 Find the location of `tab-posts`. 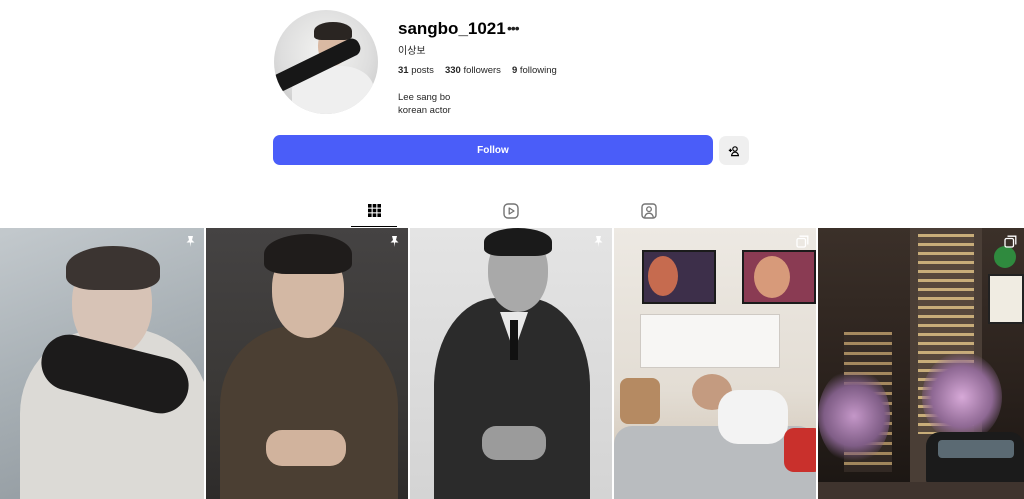

tab-posts is located at coordinates (374, 214).